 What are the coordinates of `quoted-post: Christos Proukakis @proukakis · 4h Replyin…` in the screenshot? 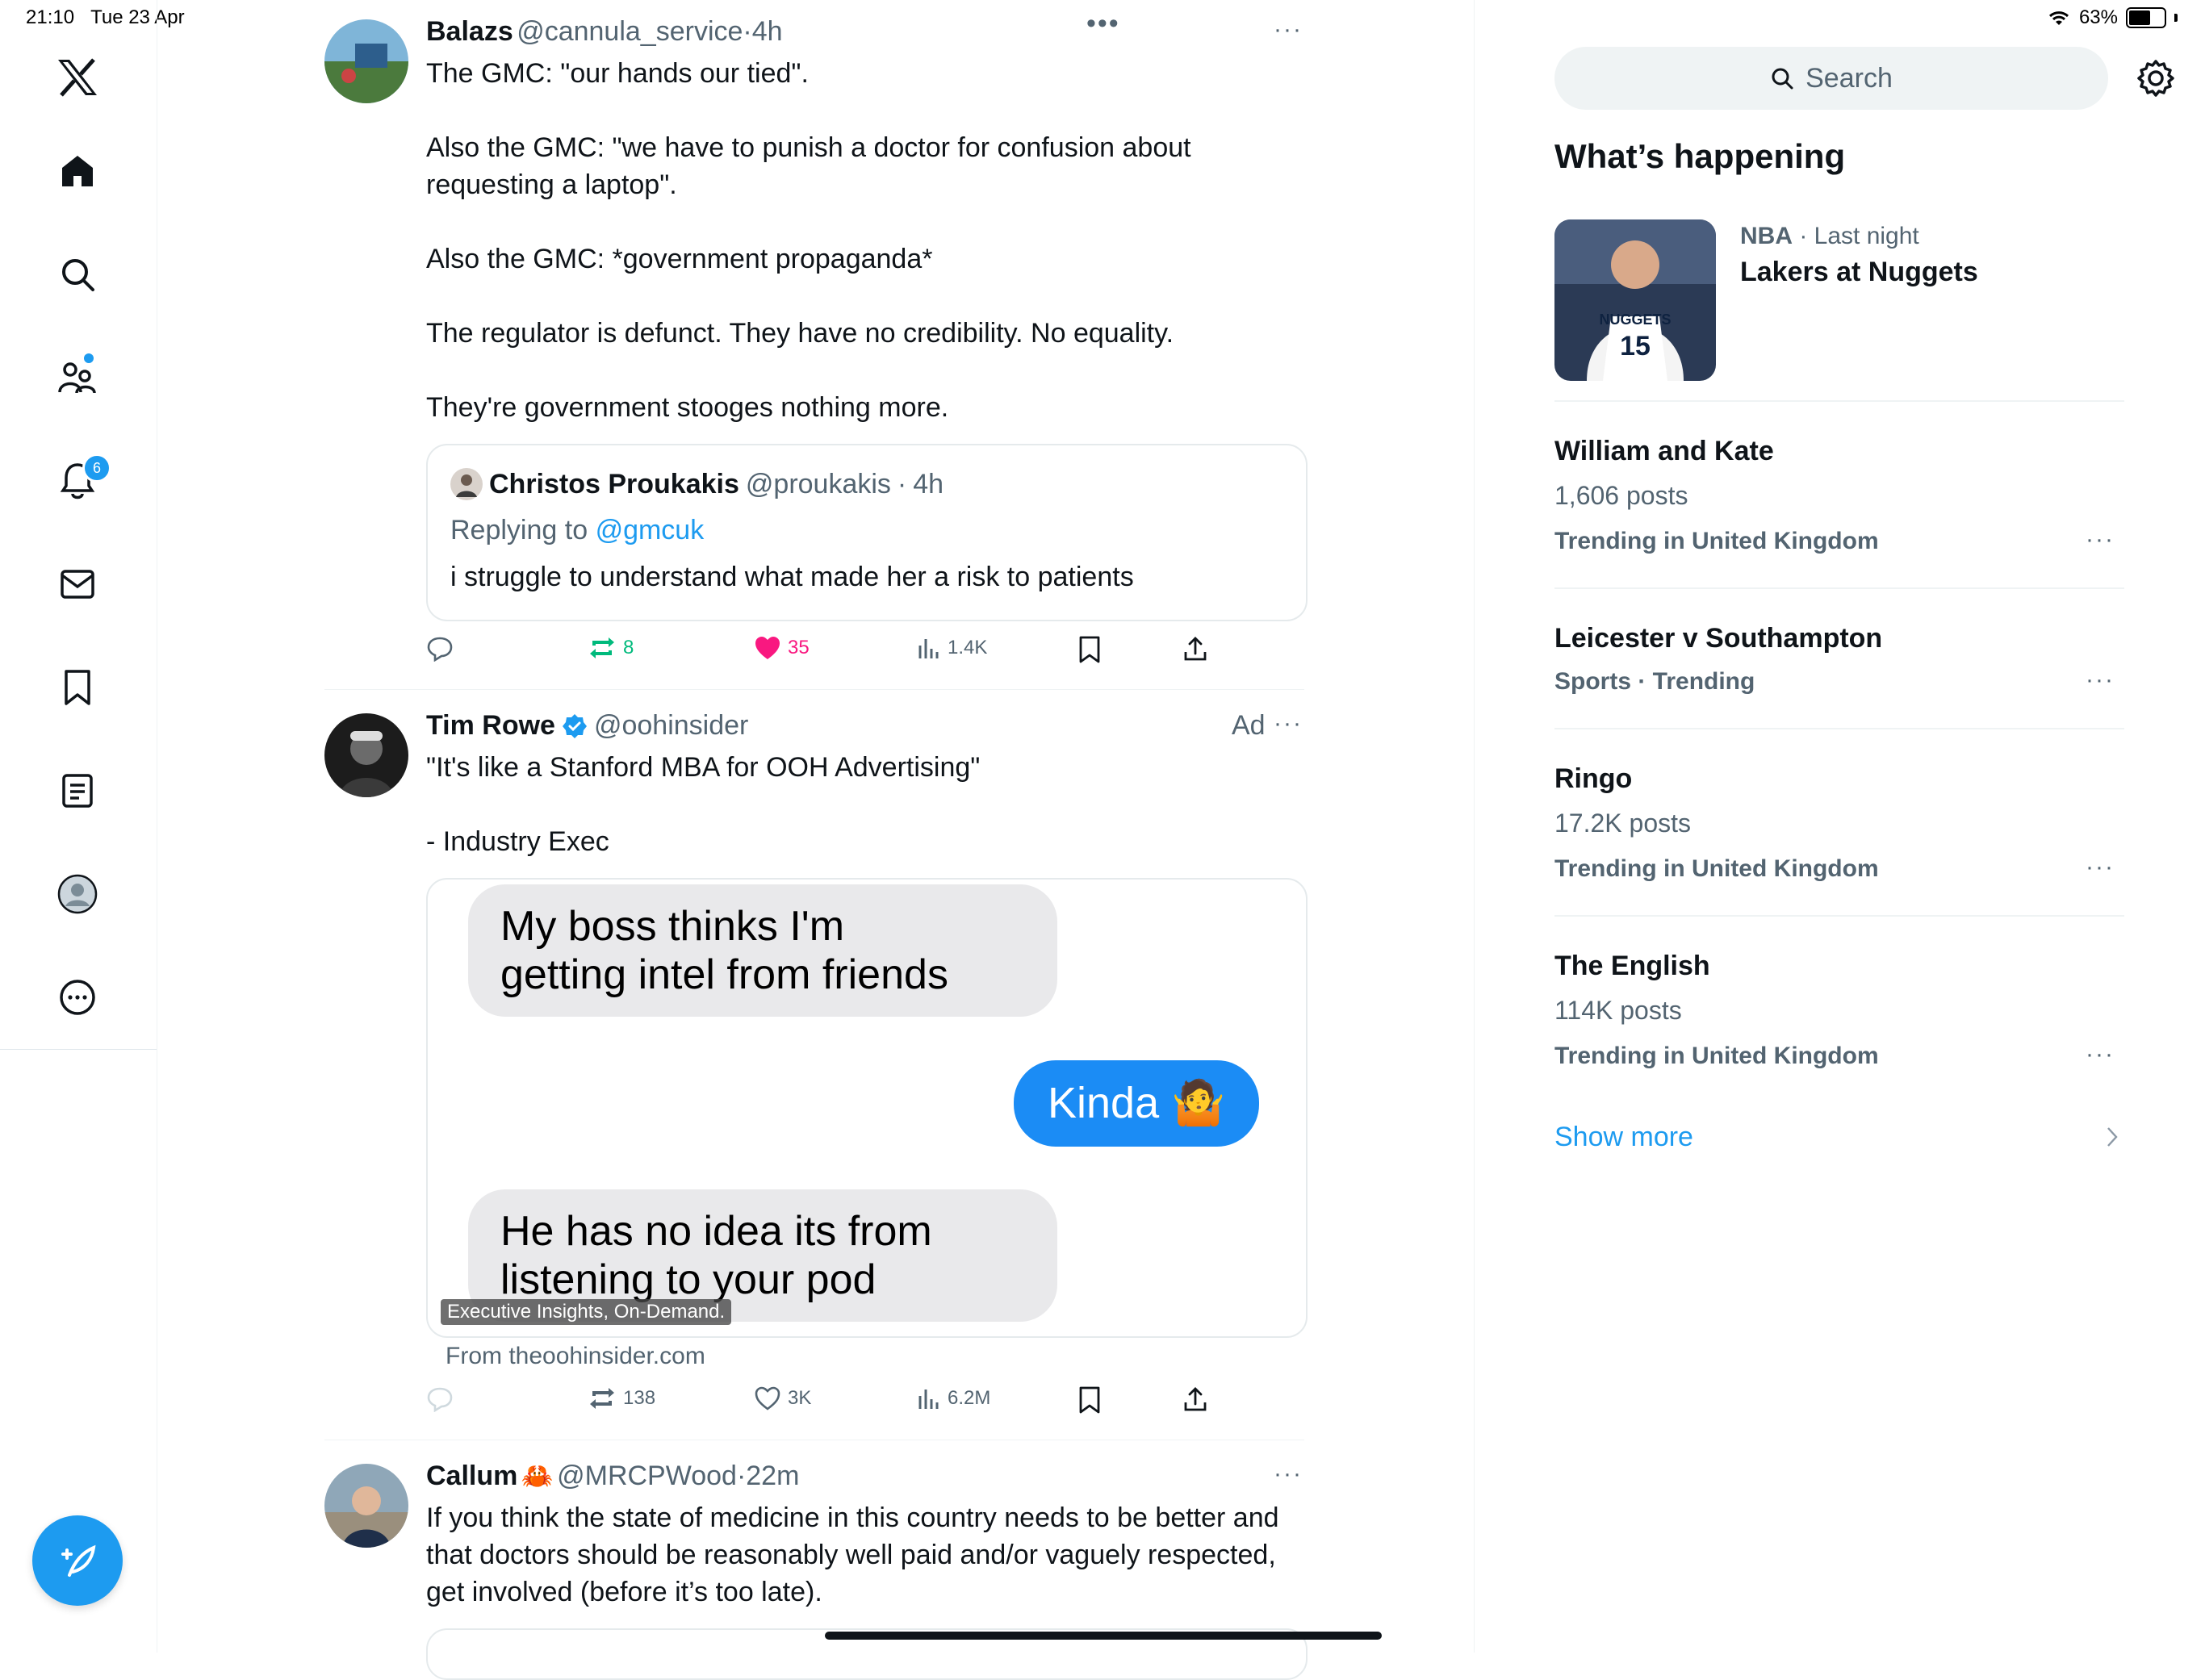 It's located at (867, 533).